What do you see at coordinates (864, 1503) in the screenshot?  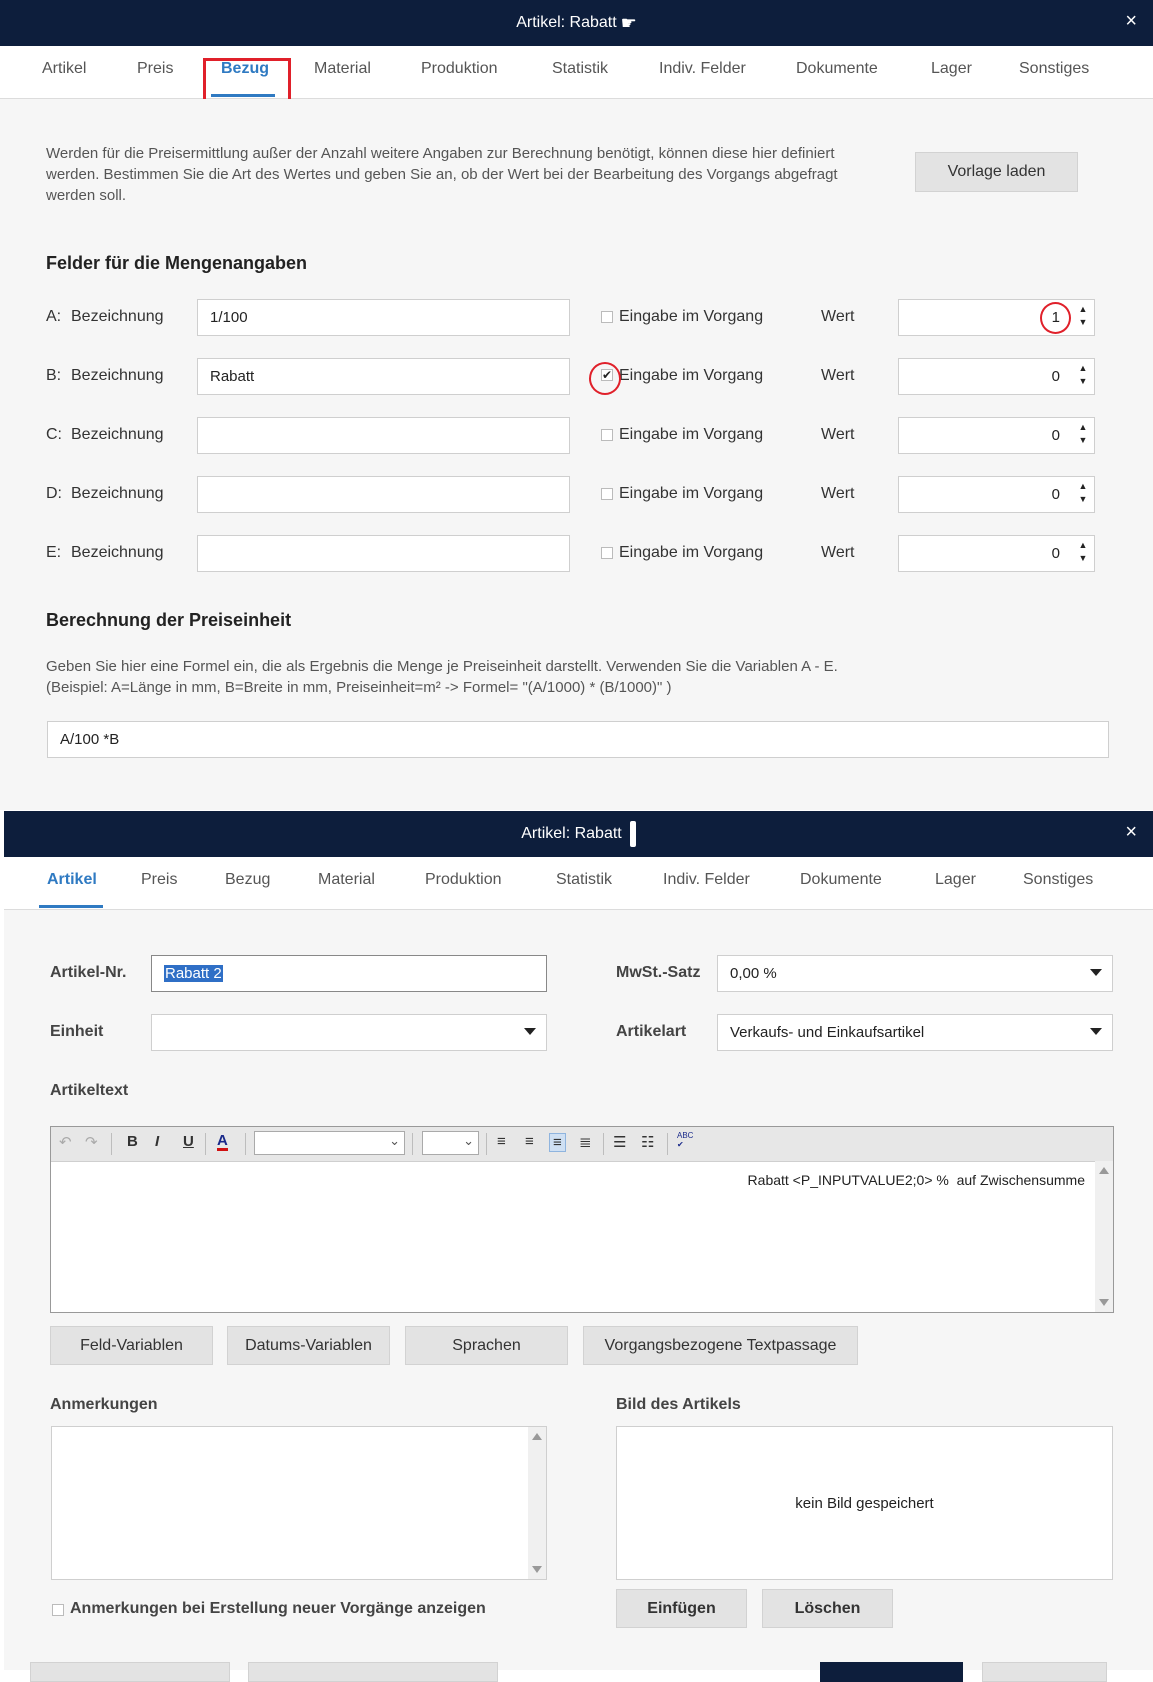 I see `article-image-box: kein Bild gespeichert` at bounding box center [864, 1503].